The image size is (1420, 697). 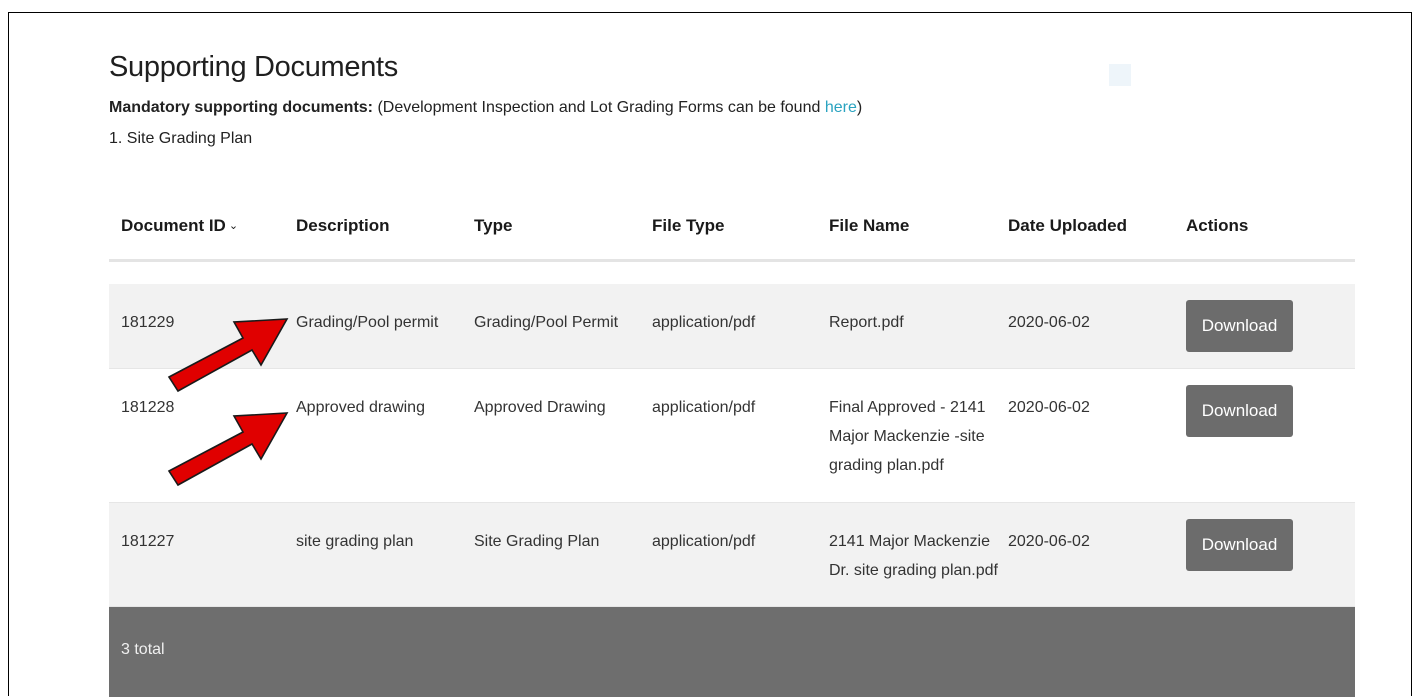 I want to click on table-spacer, so click(x=732, y=273).